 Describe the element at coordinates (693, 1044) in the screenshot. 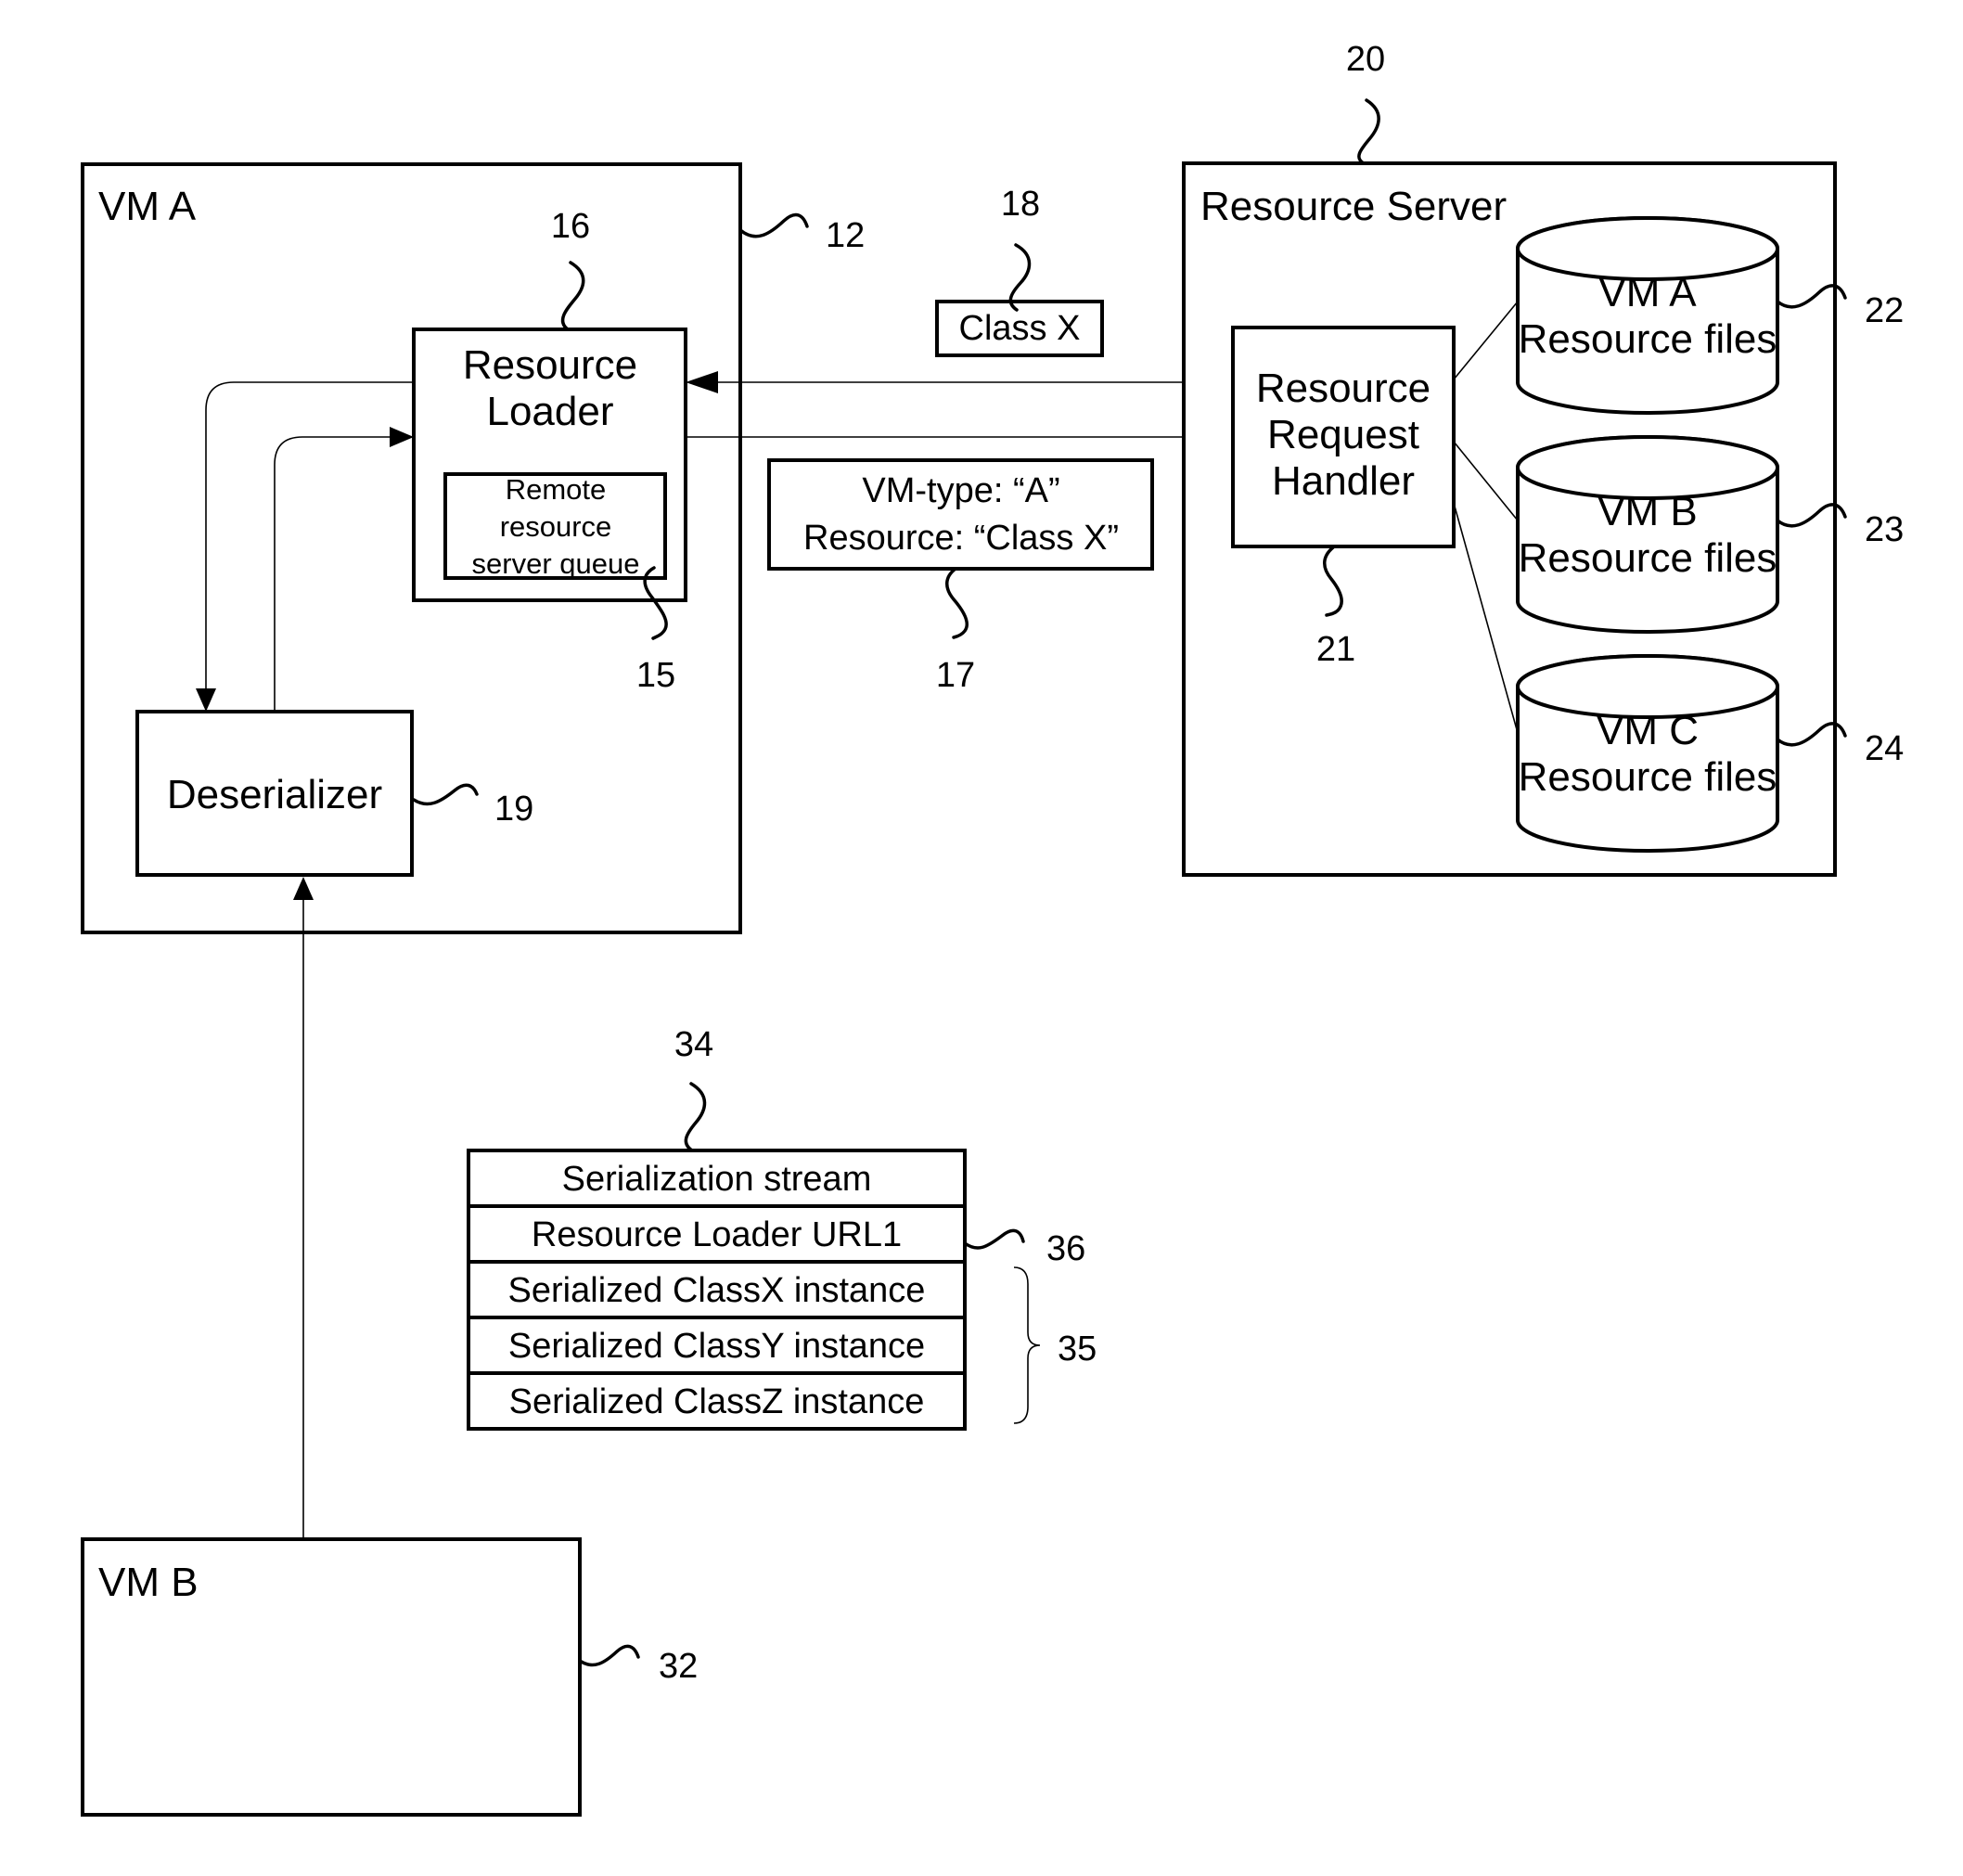

I see `serialization-stream-ref: 34` at that location.